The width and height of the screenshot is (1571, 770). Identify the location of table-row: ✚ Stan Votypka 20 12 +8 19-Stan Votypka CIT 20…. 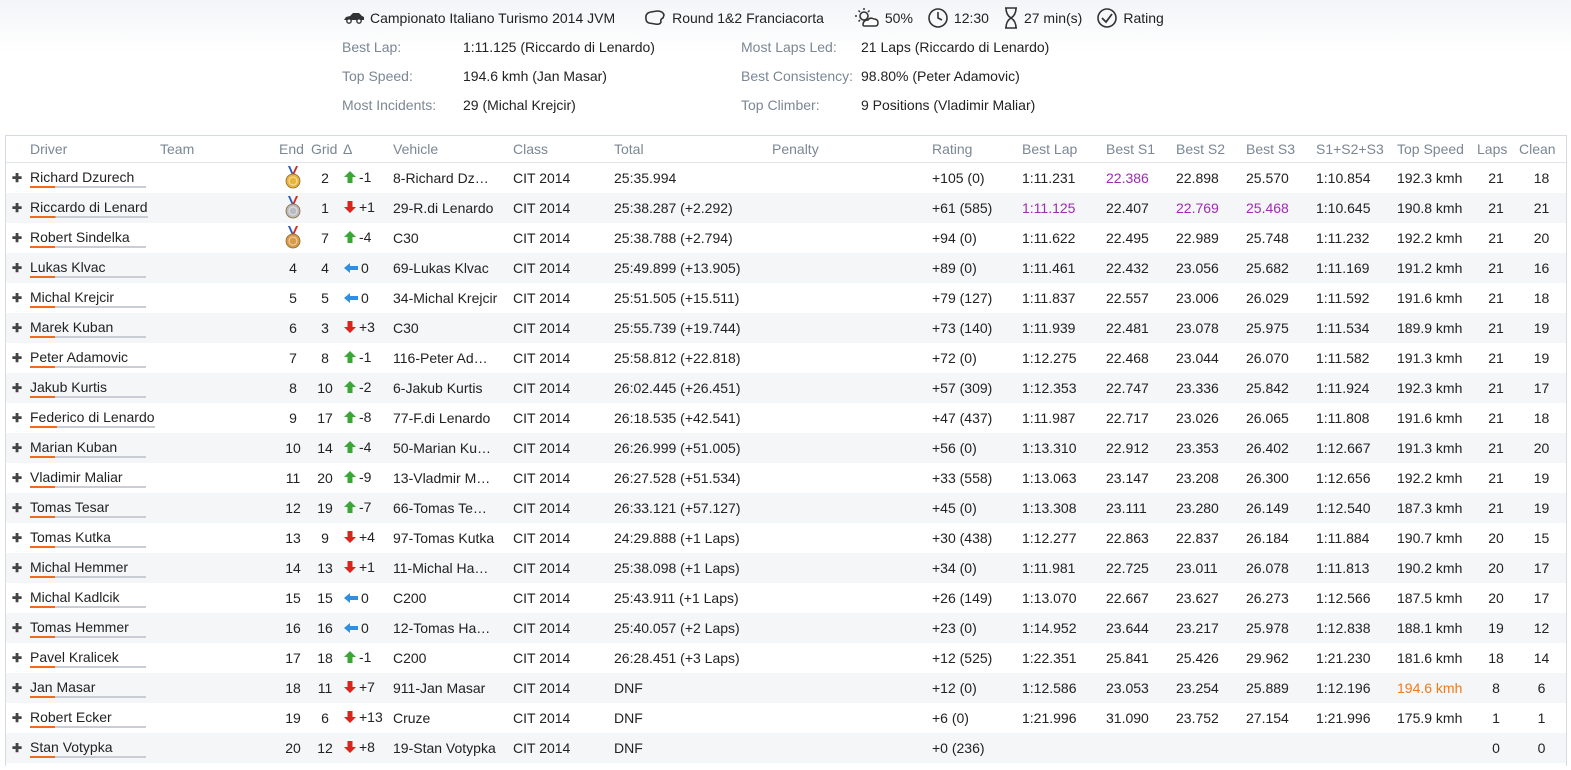
(786, 748).